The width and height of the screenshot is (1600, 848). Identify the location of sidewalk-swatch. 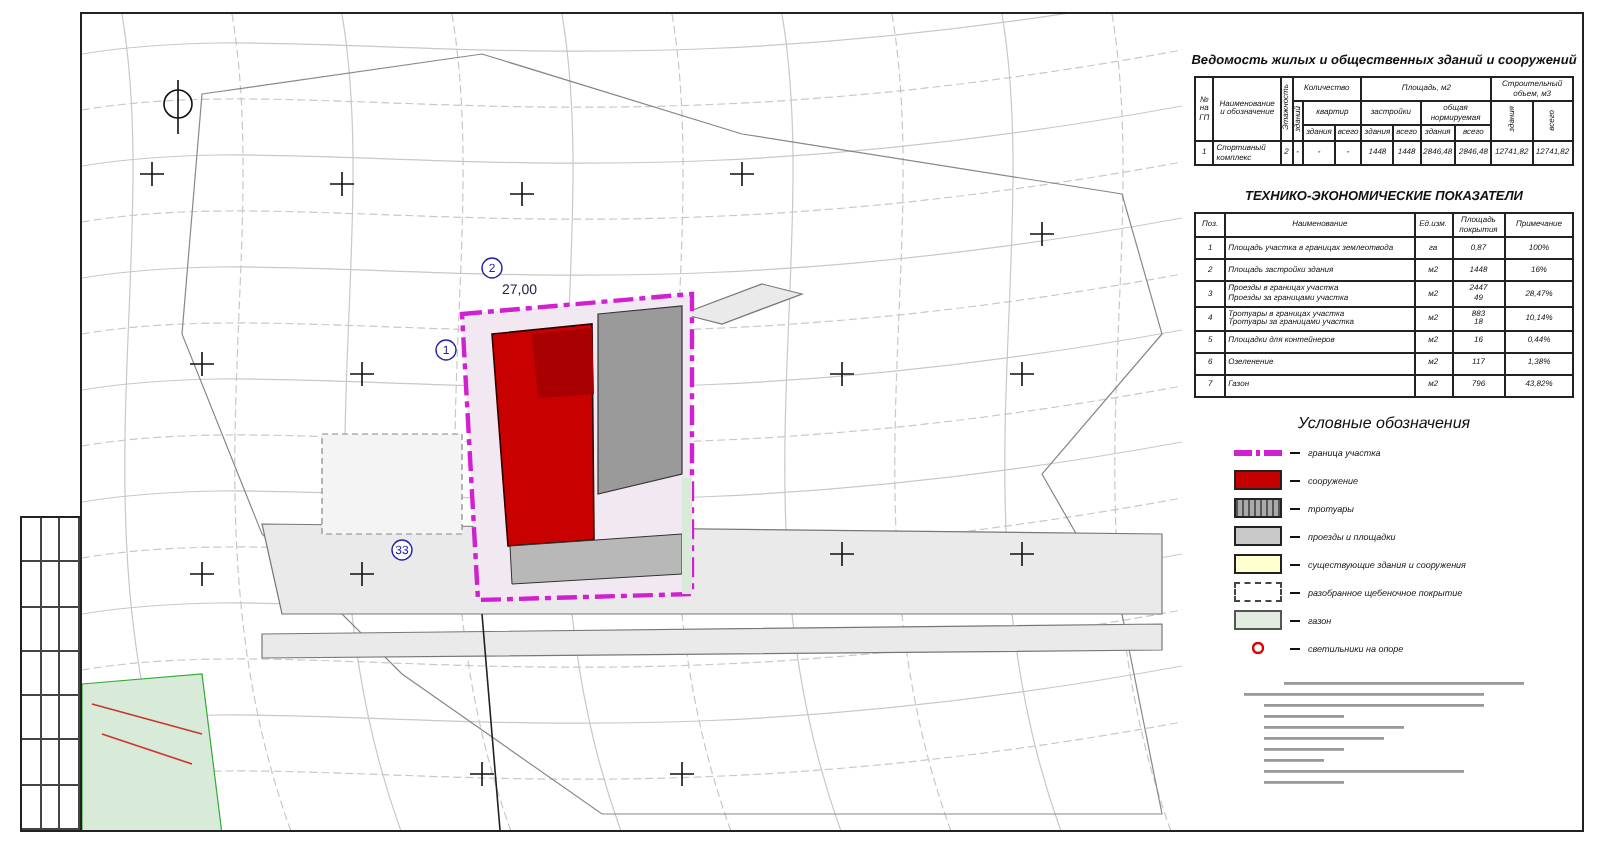
(1258, 508).